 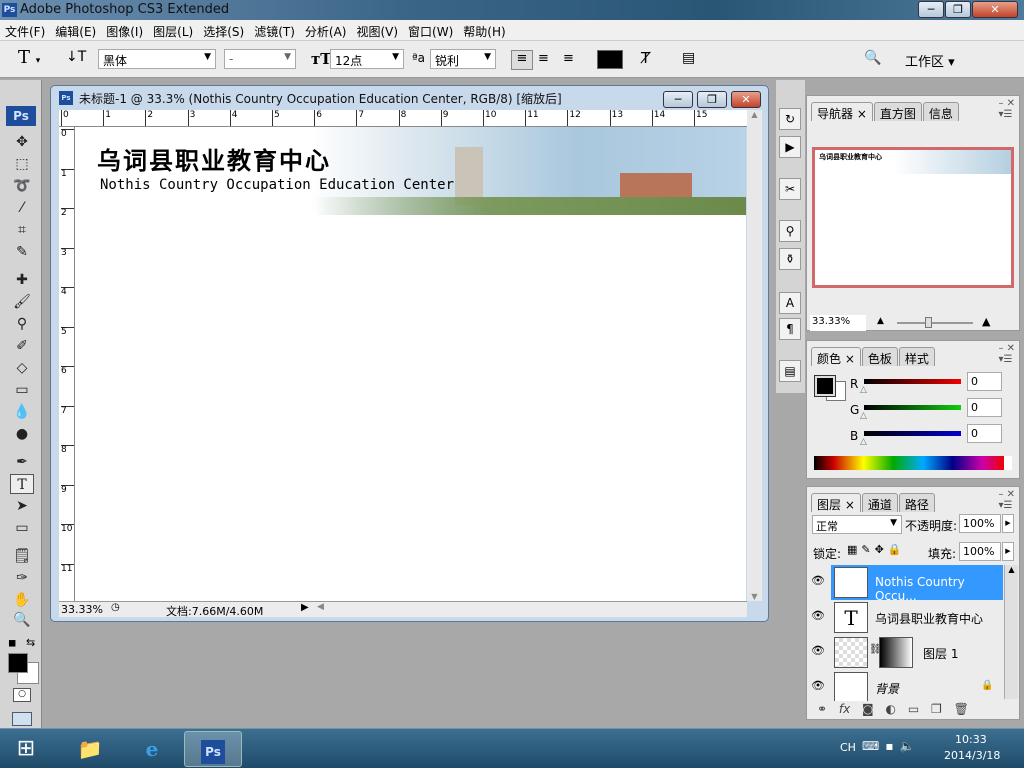 What do you see at coordinates (22, 230) in the screenshot?
I see `crop-tool-icon: ⌗` at bounding box center [22, 230].